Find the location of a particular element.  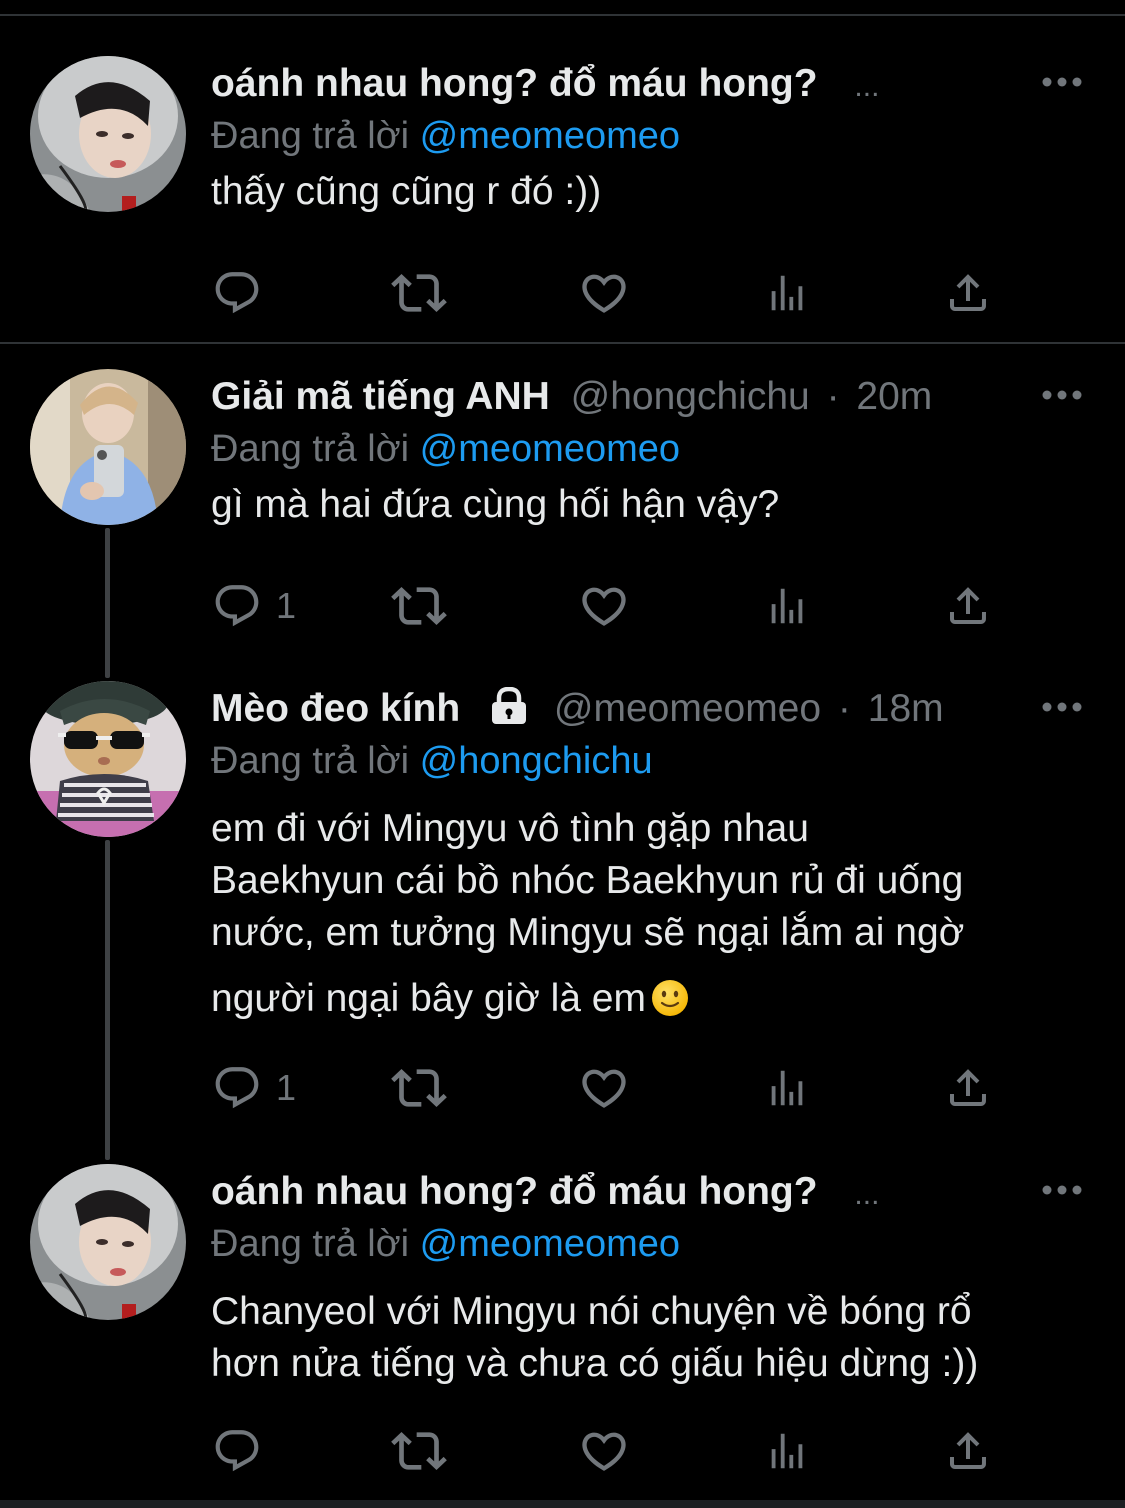

avatar-cat-sunglasses is located at coordinates (108, 759).